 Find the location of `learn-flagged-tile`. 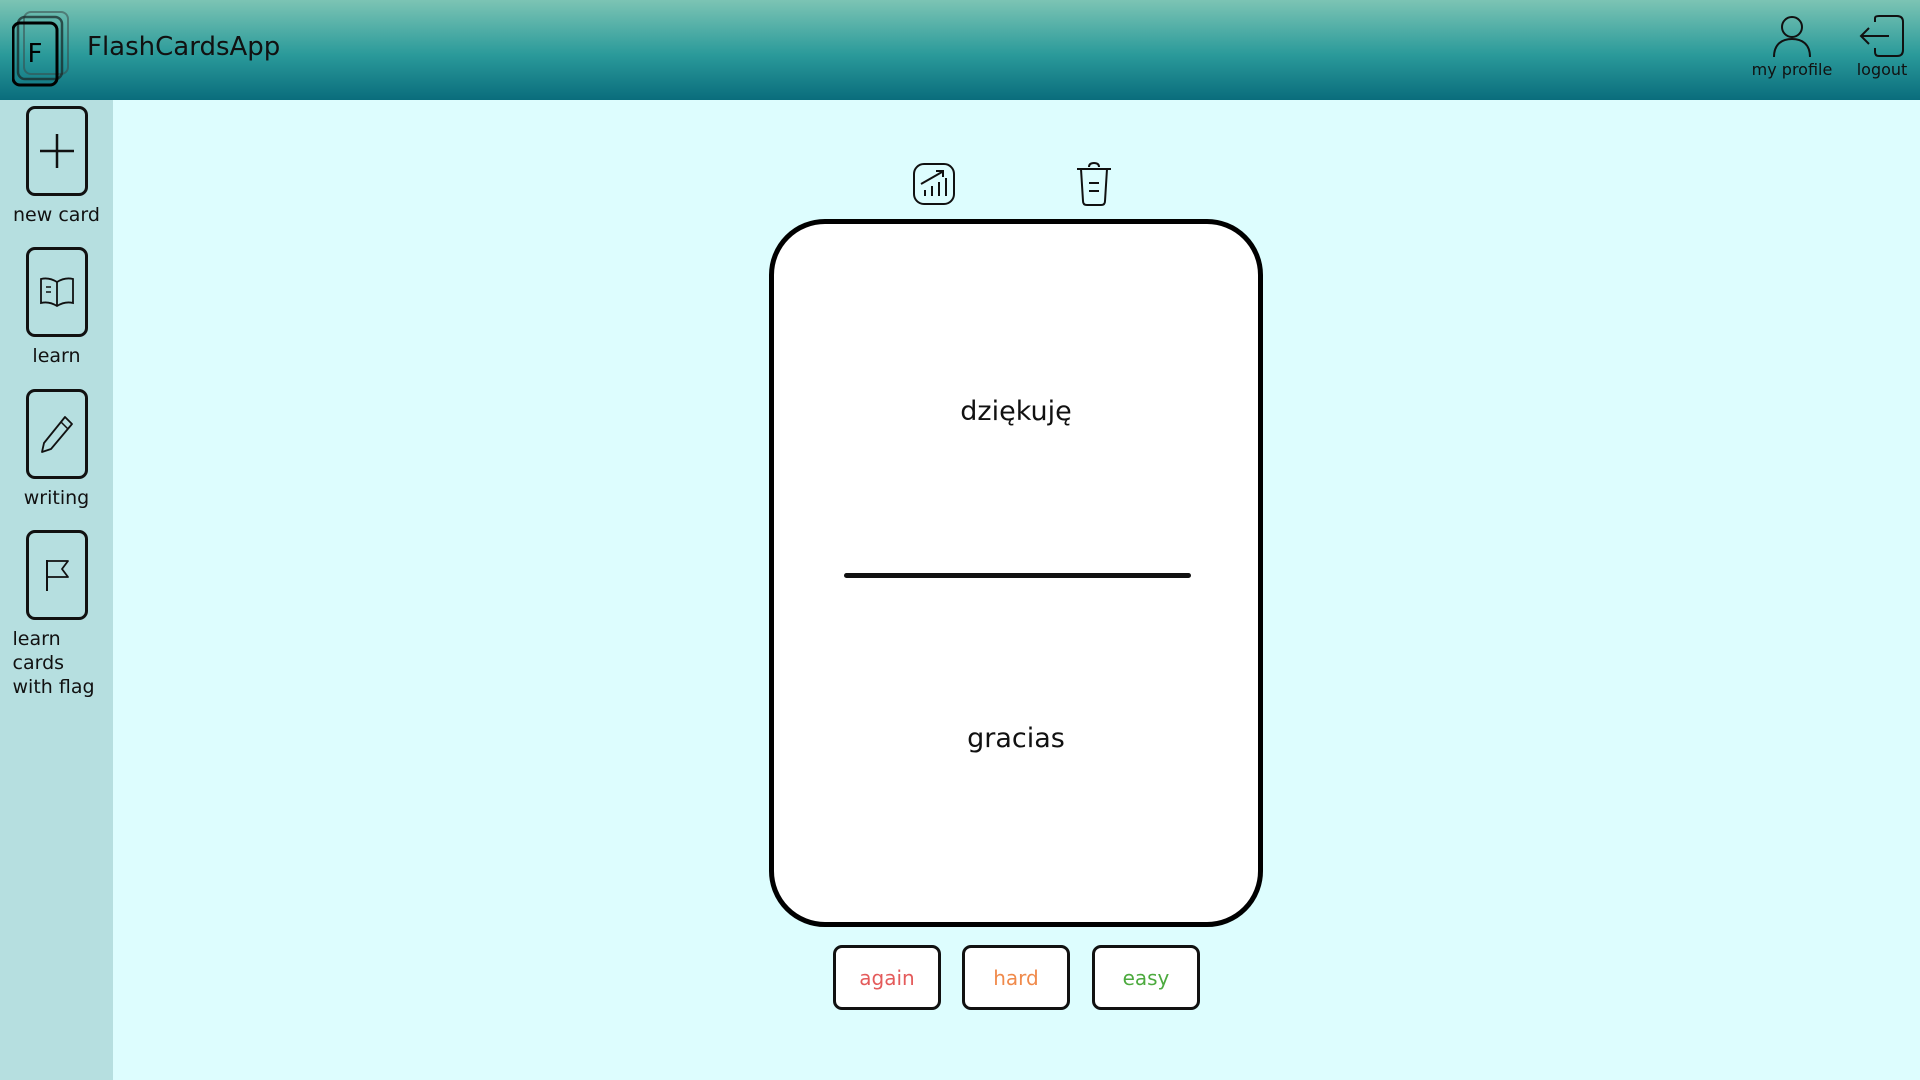

learn-flagged-tile is located at coordinates (56, 575).